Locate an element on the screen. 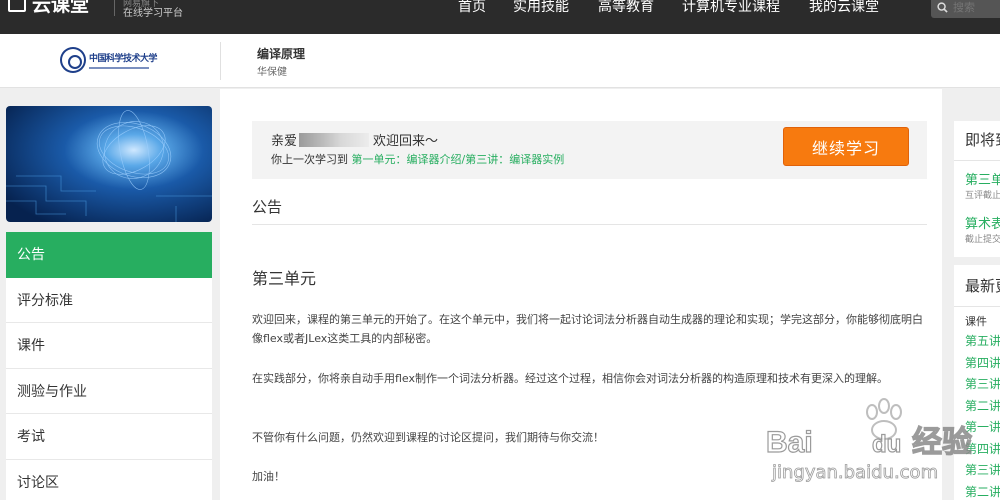 The width and height of the screenshot is (1000, 500). site-logo: 云课堂 is located at coordinates (48, 9).